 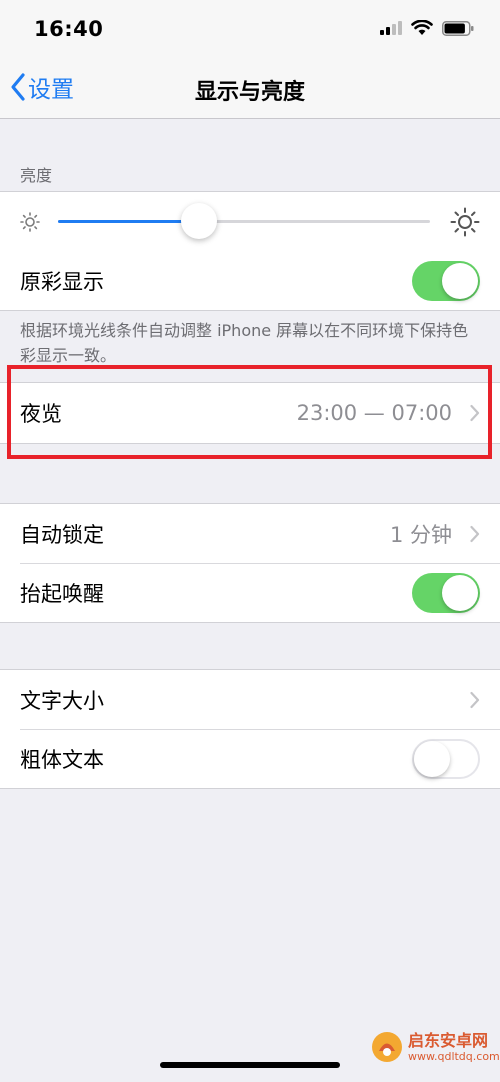 I want to click on true-tone-toggle, so click(x=446, y=280).